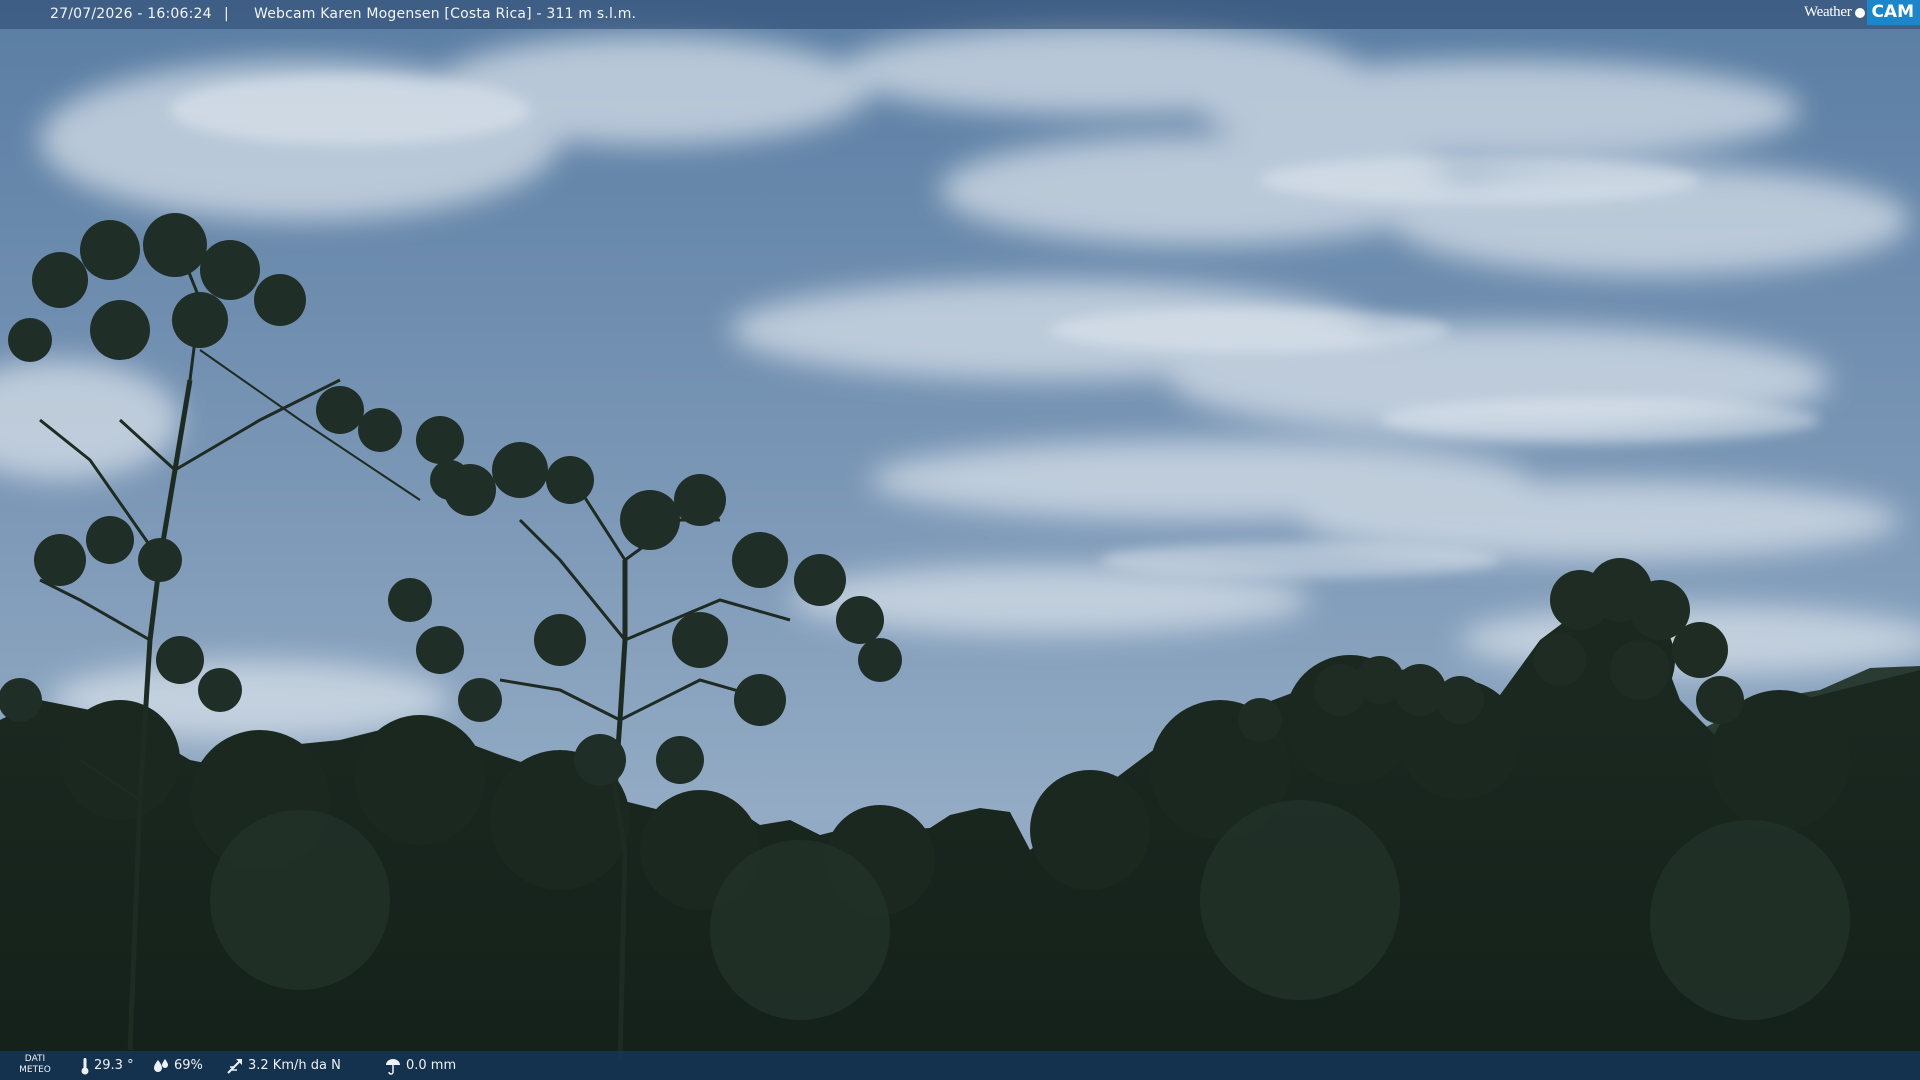 This screenshot has height=1080, width=1920. Describe the element at coordinates (131, 14) in the screenshot. I see `timestamp: 27/07/2026 - 16:06:24` at that location.